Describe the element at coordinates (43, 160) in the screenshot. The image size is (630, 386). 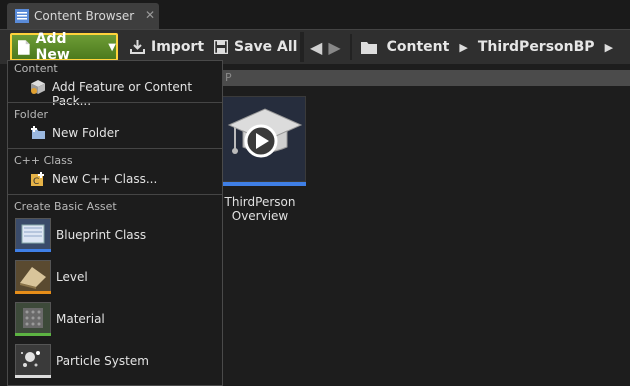
I see `menu-heading-cpp-class: C++ Class` at that location.